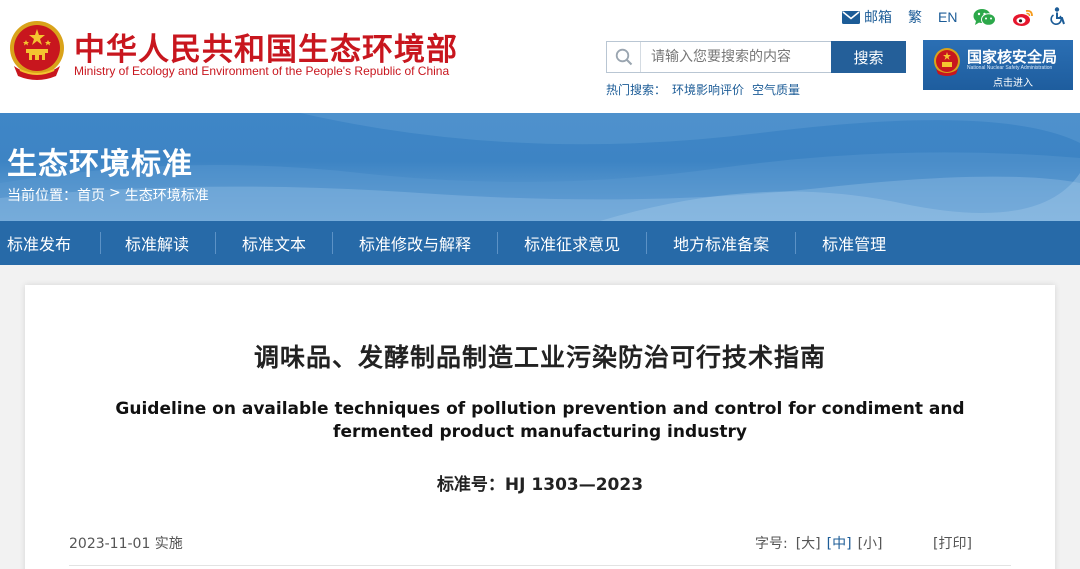  Describe the element at coordinates (91, 195) in the screenshot. I see `breadcrumb-home: 首页` at that location.